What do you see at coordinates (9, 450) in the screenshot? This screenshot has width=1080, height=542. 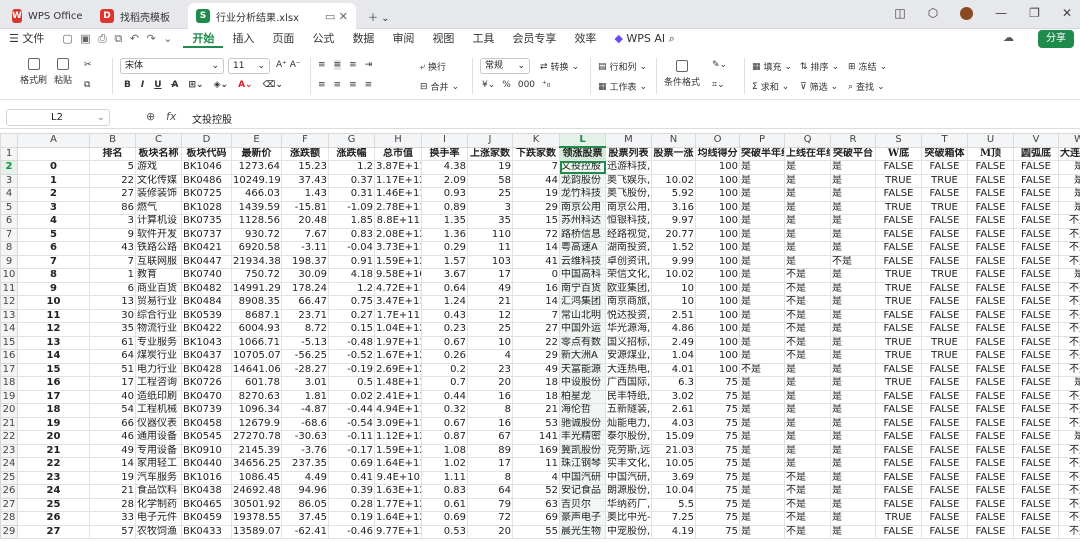 I see `row-header: 23` at bounding box center [9, 450].